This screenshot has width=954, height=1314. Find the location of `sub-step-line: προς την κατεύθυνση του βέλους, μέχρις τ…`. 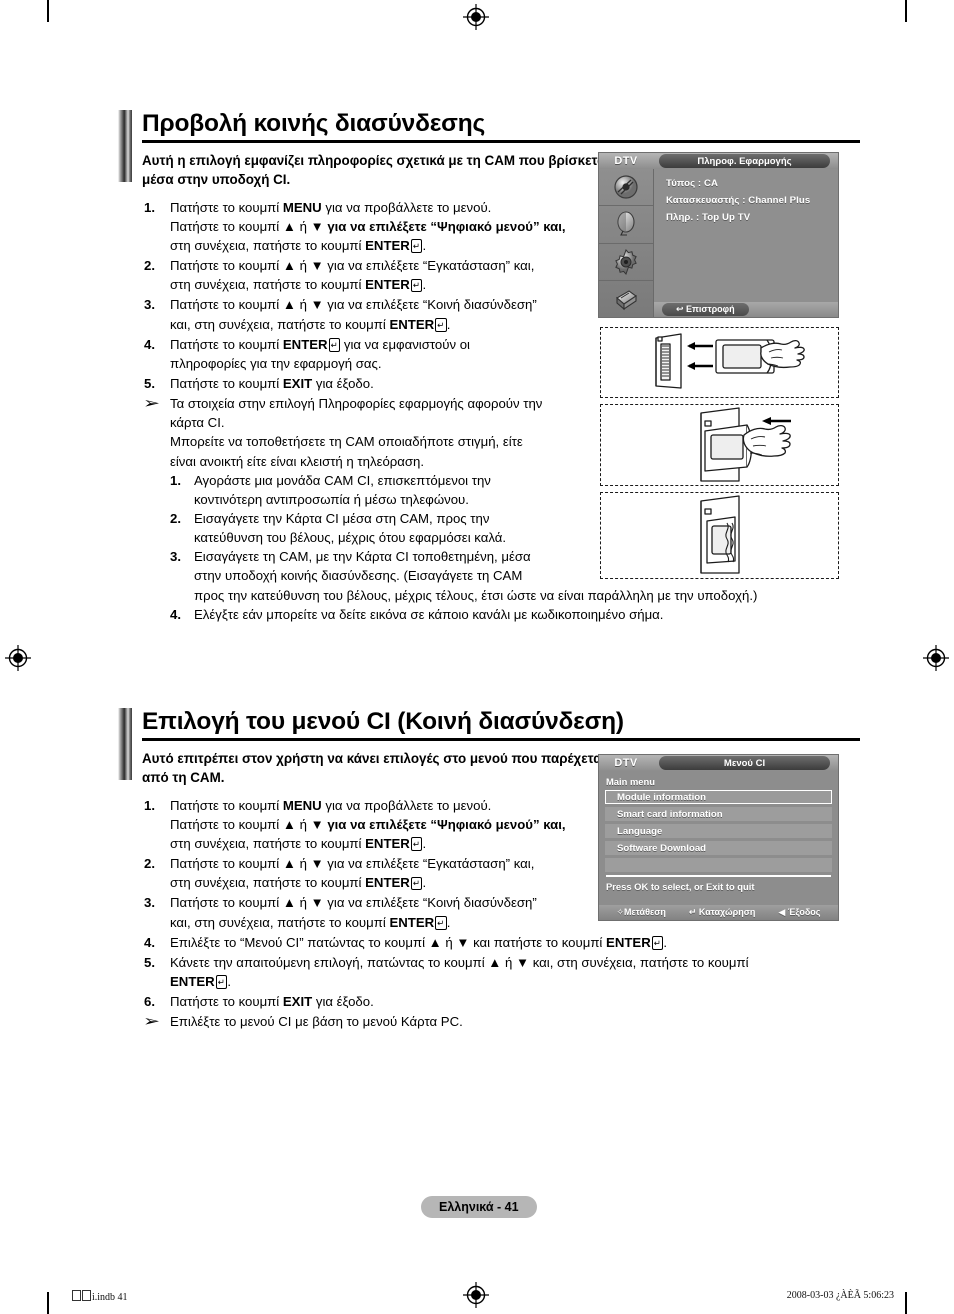

sub-step-line: προς την κατεύθυνση του βέλους, μέχρις τ… is located at coordinates (476, 595).